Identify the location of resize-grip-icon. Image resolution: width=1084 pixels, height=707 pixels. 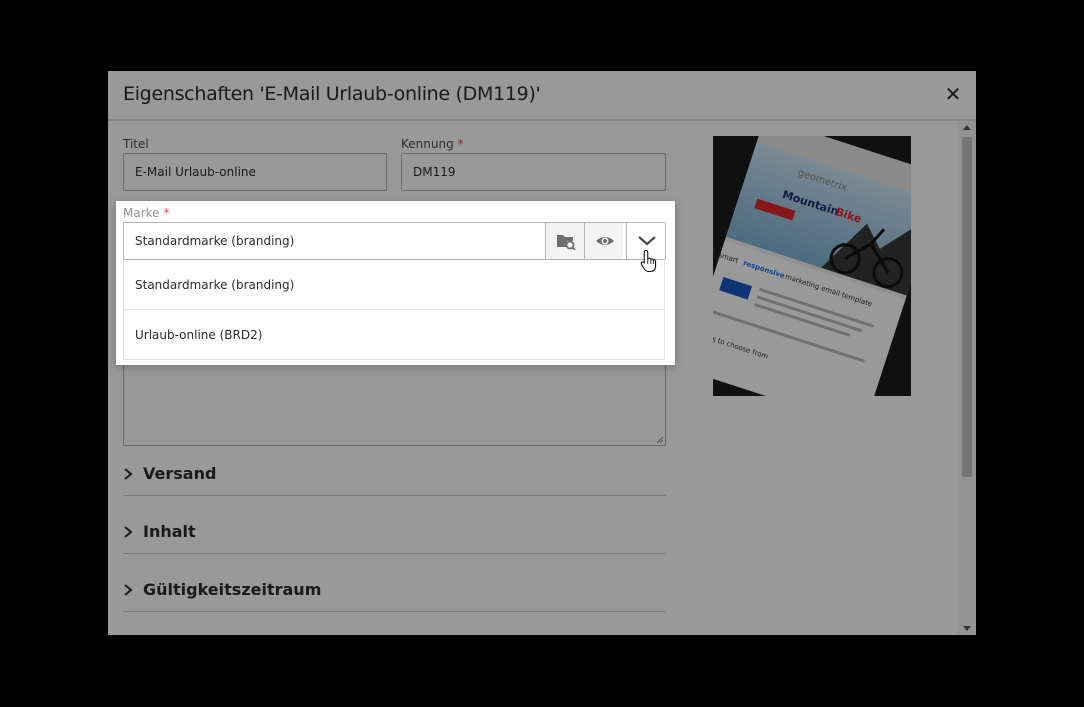
(659, 439).